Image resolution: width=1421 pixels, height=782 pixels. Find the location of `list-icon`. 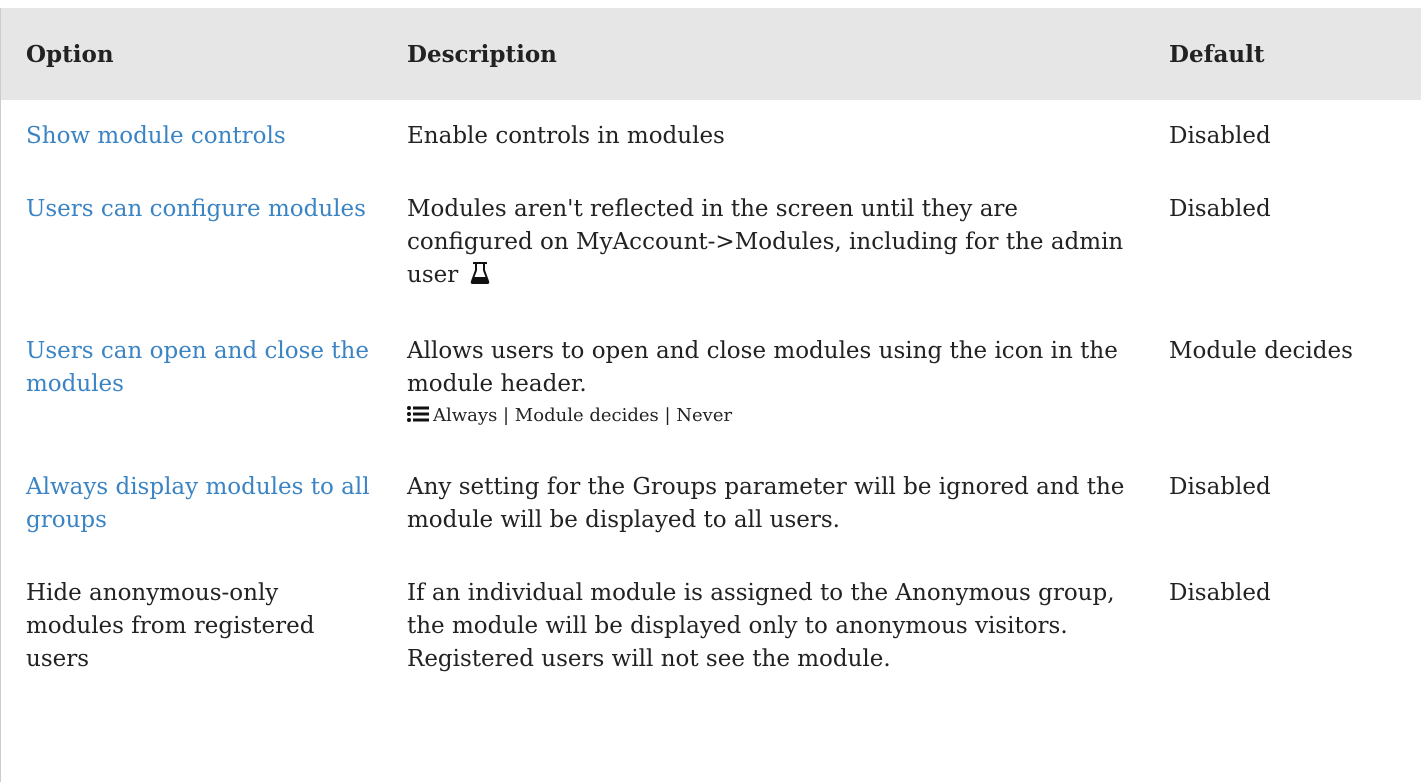

list-icon is located at coordinates (418, 418).